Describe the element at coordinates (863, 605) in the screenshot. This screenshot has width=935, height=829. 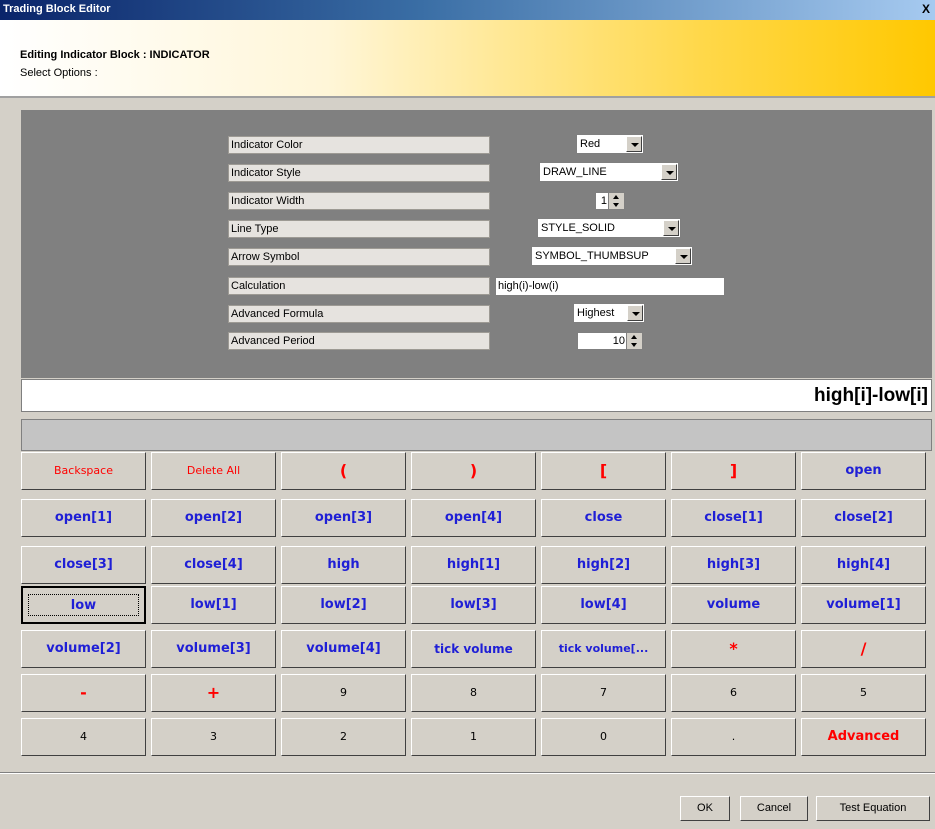
I see `volume1-button: volume[1]` at that location.